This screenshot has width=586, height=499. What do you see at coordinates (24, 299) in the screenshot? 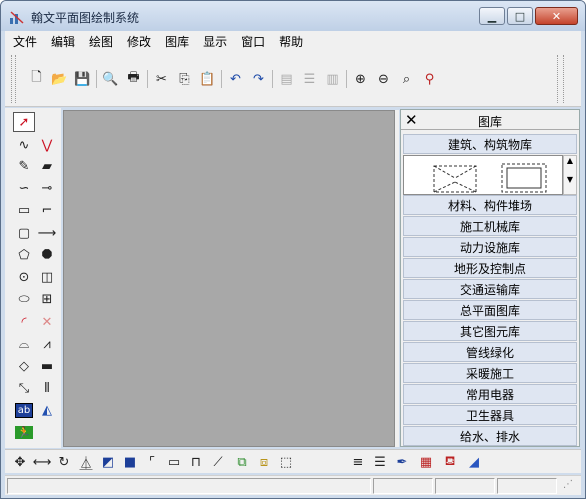
I see `ellipse-tool: ⬭` at bounding box center [24, 299].